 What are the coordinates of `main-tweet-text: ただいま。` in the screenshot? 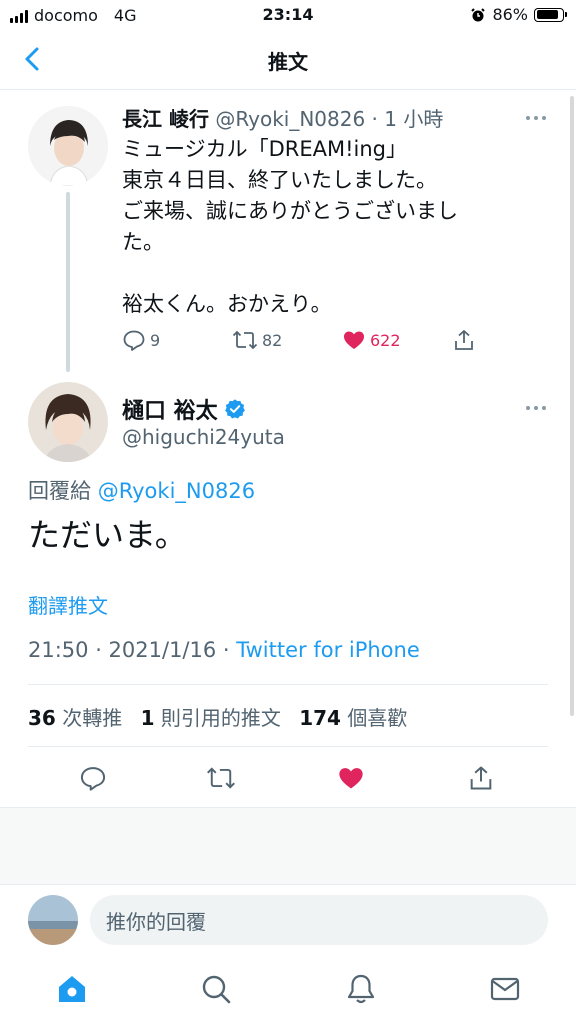 It's located at (107, 535).